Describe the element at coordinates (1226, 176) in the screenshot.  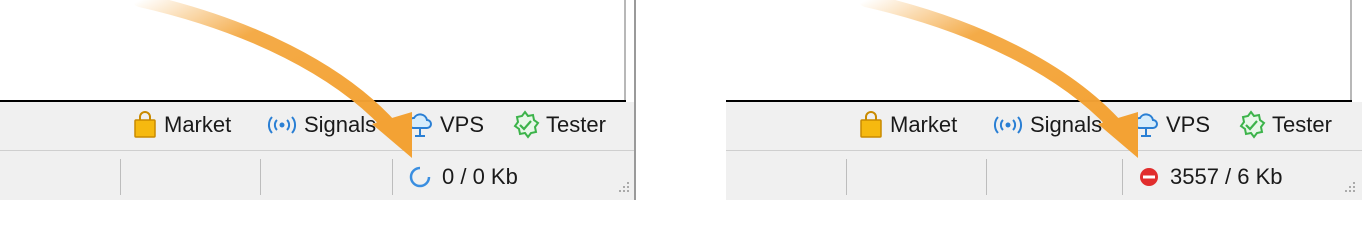
I see `traffic-counter: 3557 / 6 Kb` at that location.